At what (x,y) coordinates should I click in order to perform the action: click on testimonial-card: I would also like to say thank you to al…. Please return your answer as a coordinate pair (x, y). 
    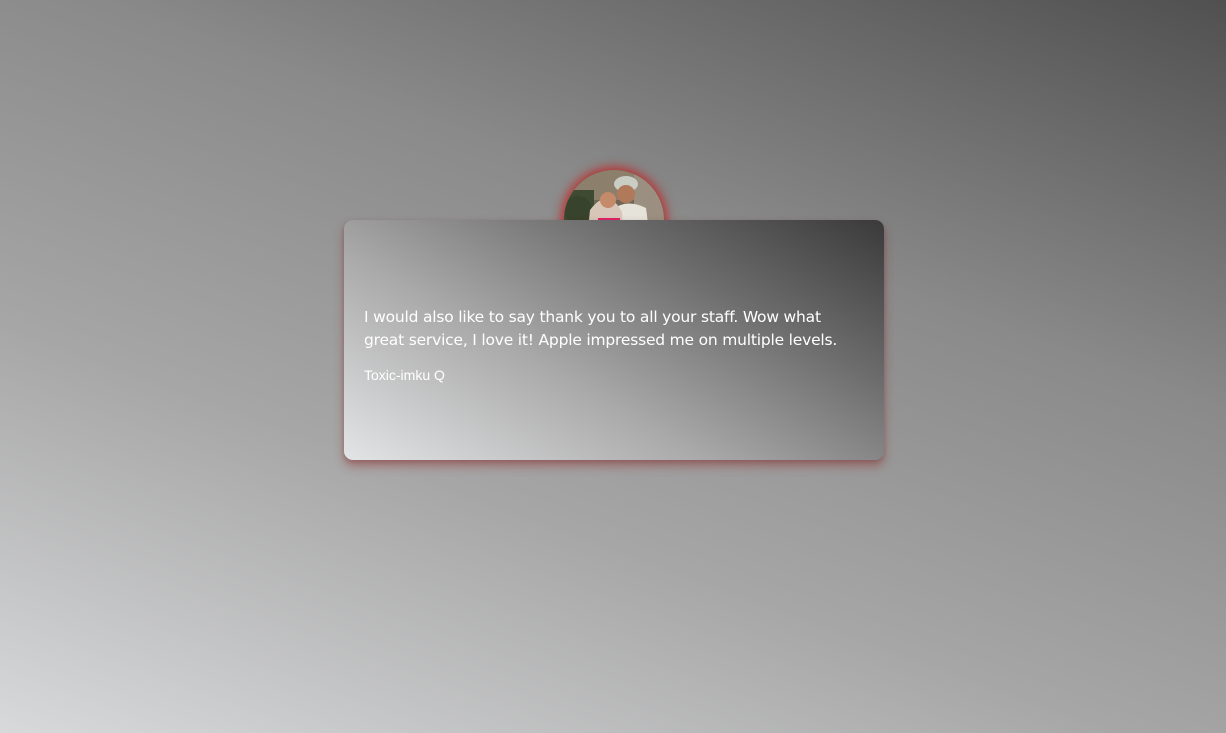
    Looking at the image, I should click on (614, 340).